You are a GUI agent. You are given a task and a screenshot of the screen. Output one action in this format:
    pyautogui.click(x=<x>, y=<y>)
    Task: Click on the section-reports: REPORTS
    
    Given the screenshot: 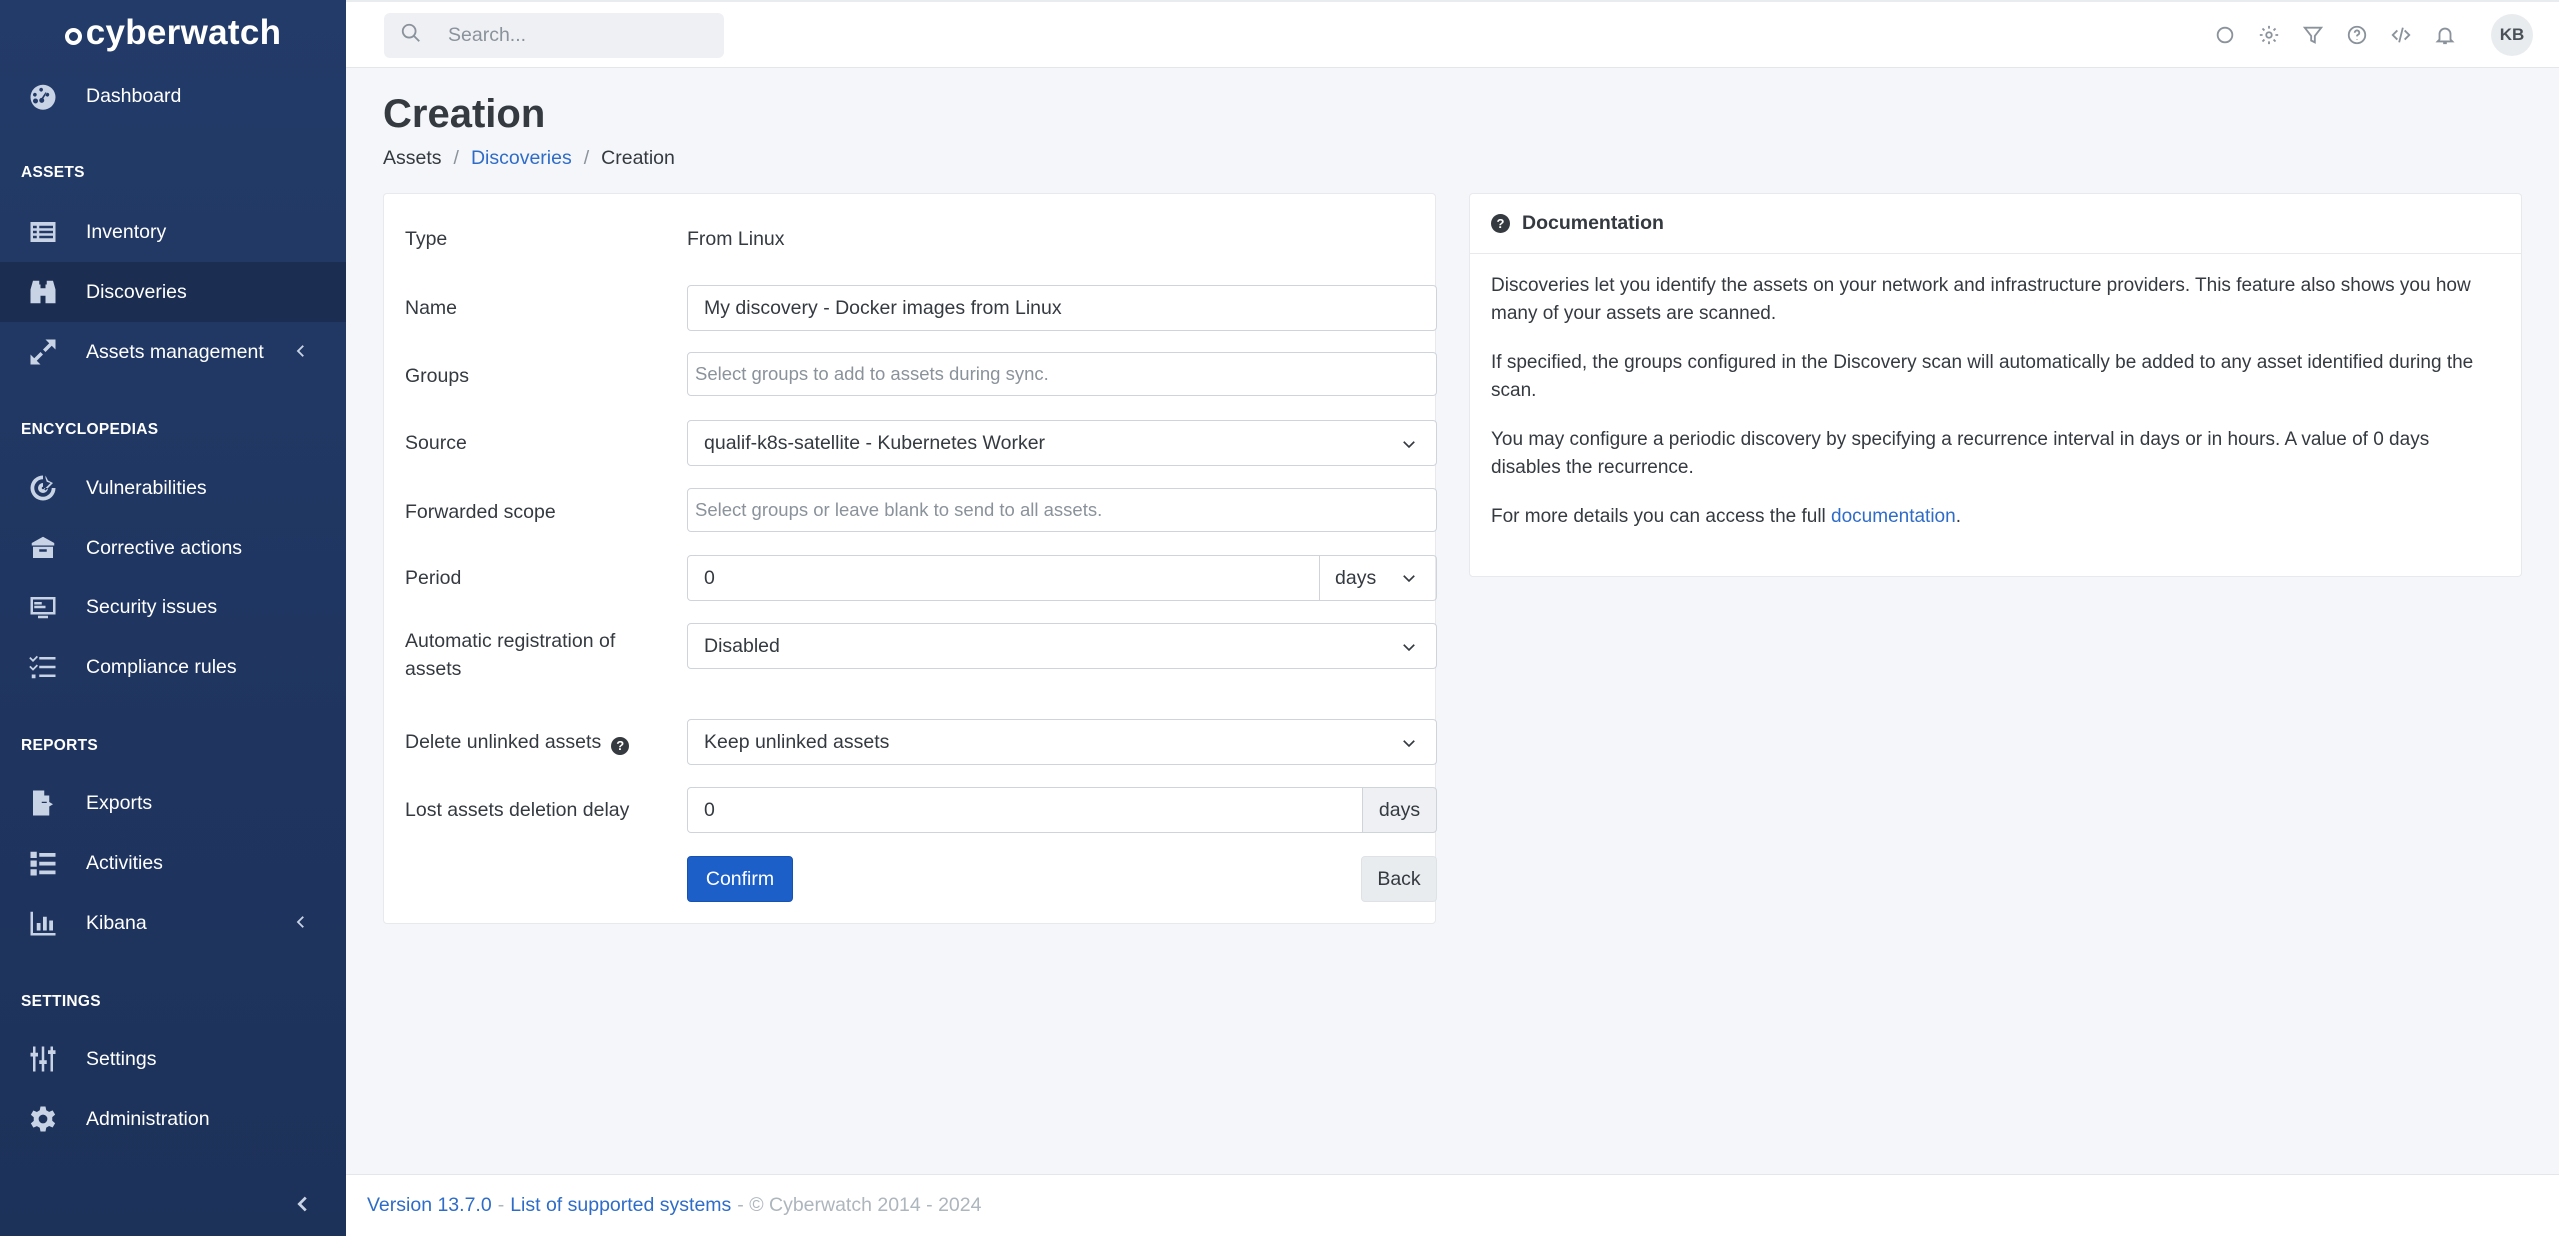 What is the action you would take?
    pyautogui.click(x=60, y=745)
    